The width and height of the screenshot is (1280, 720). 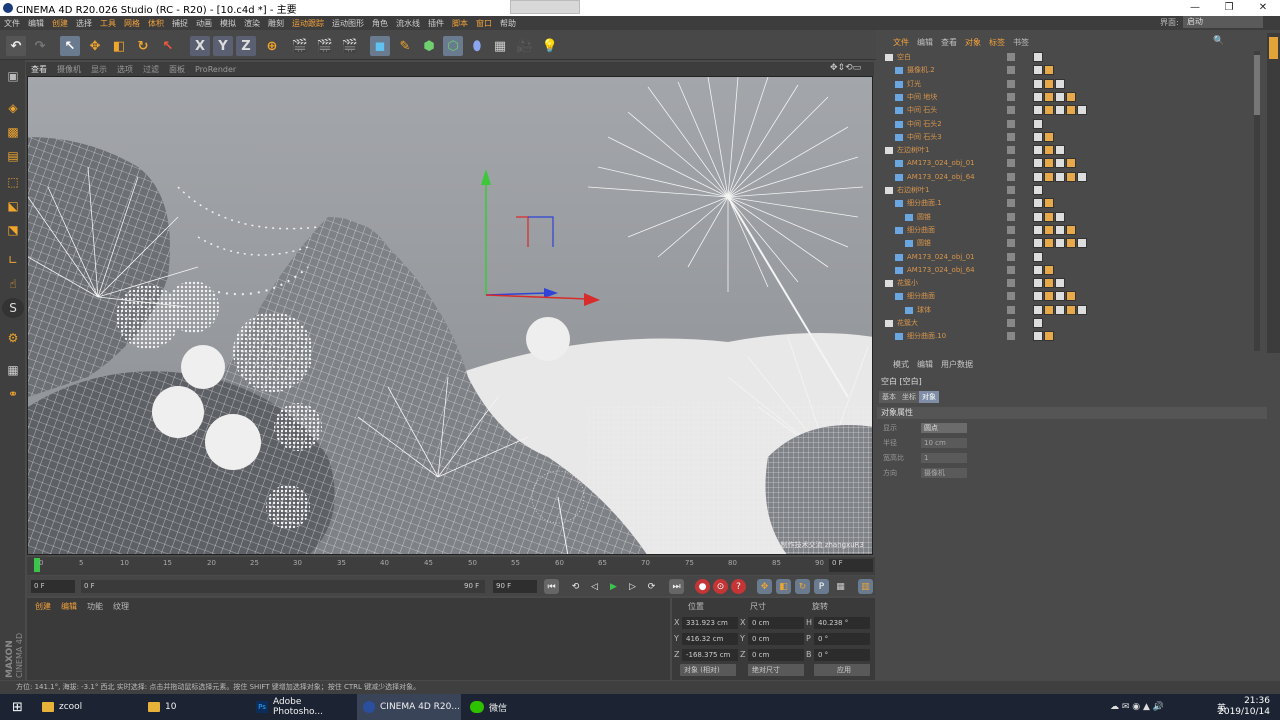 I want to click on start-frame-field: 0 F, so click(x=53, y=586).